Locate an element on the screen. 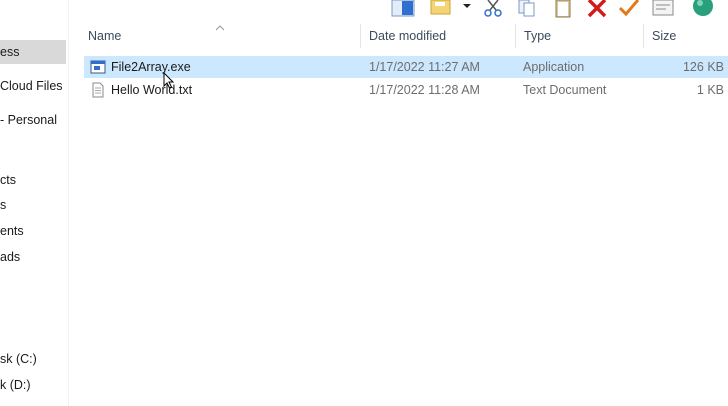 The width and height of the screenshot is (728, 406). nav-item-label: - Personal is located at coordinates (28, 120).